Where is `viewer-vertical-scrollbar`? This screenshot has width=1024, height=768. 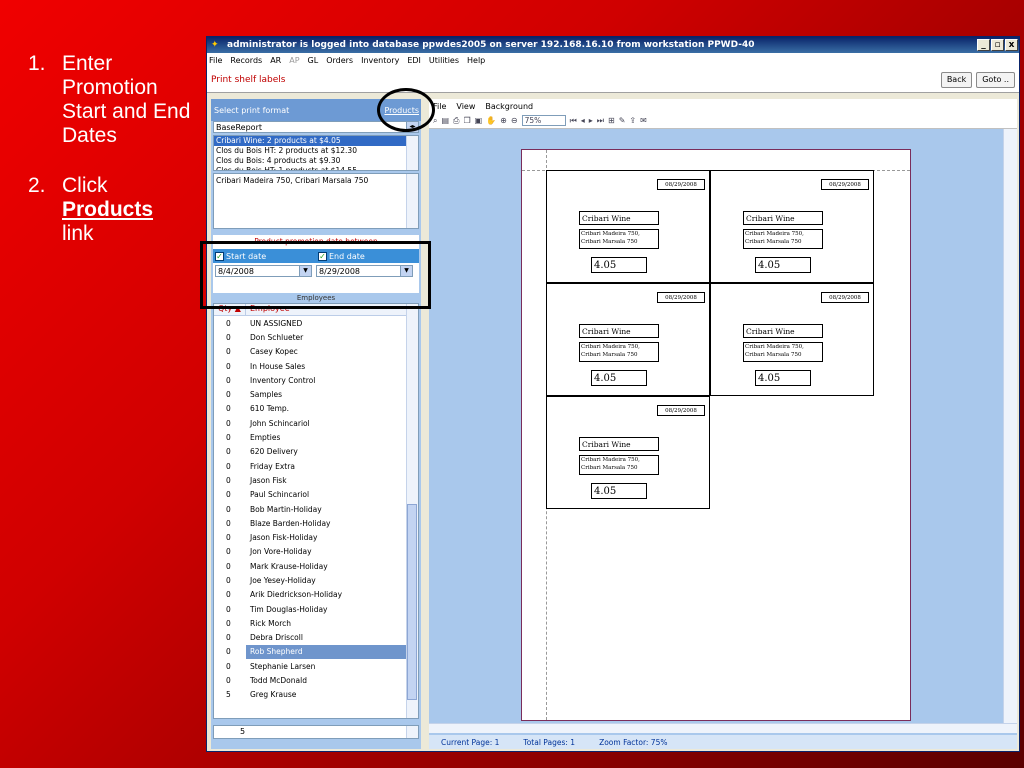
viewer-vertical-scrollbar is located at coordinates (1010, 426).